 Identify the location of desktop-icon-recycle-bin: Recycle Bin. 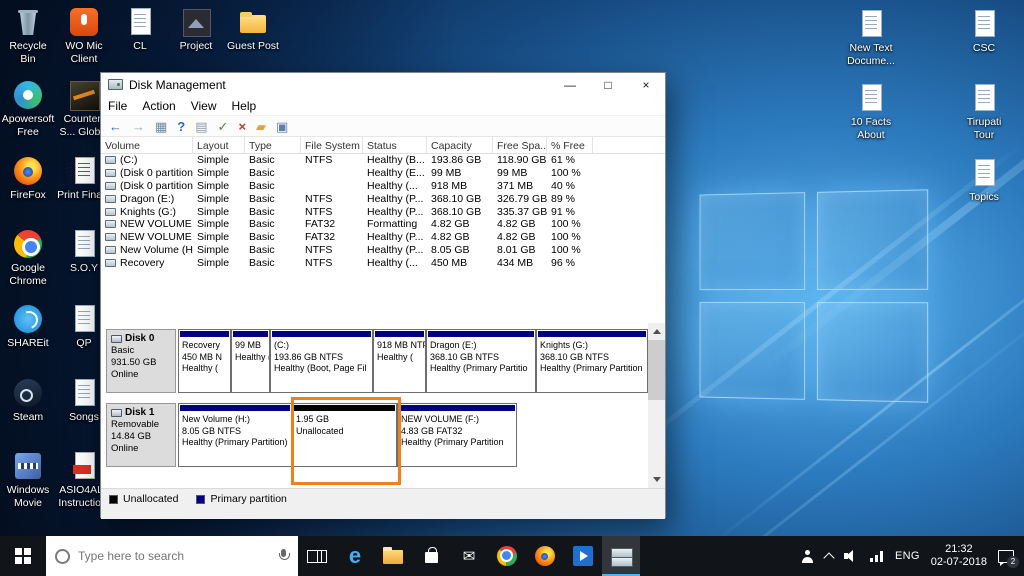
(28, 35).